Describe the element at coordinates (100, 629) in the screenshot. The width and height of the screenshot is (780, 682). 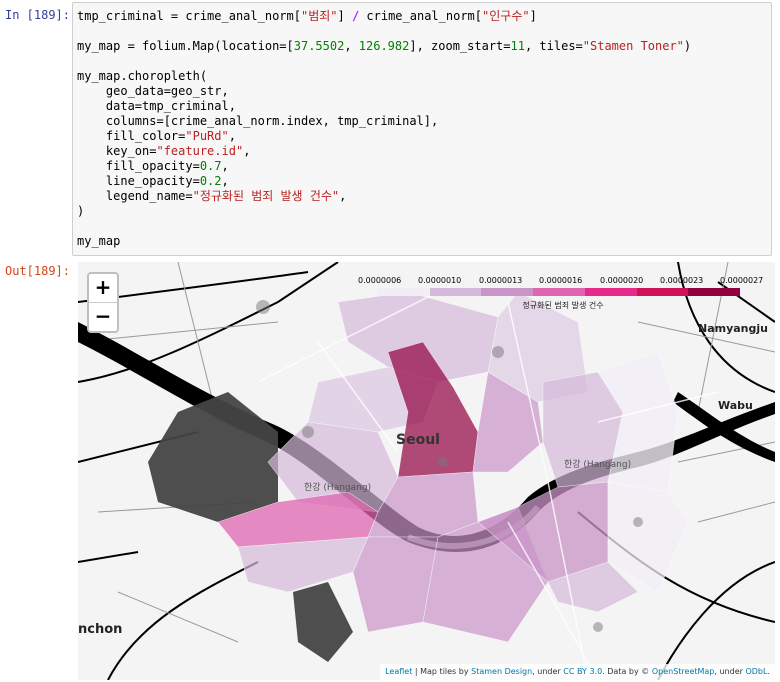
I see `label-incheon: nchon` at that location.